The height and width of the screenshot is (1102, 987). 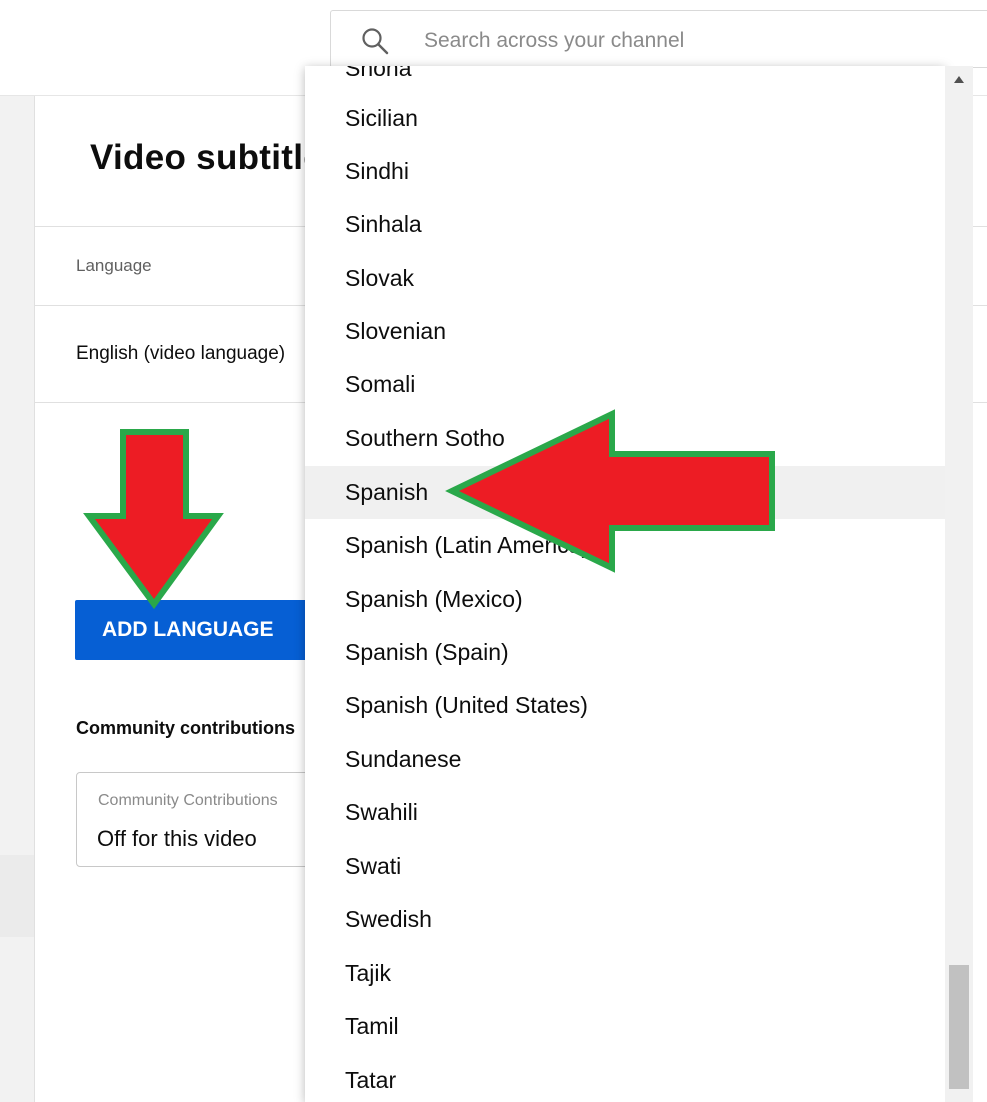 I want to click on search-input, so click(x=674, y=41).